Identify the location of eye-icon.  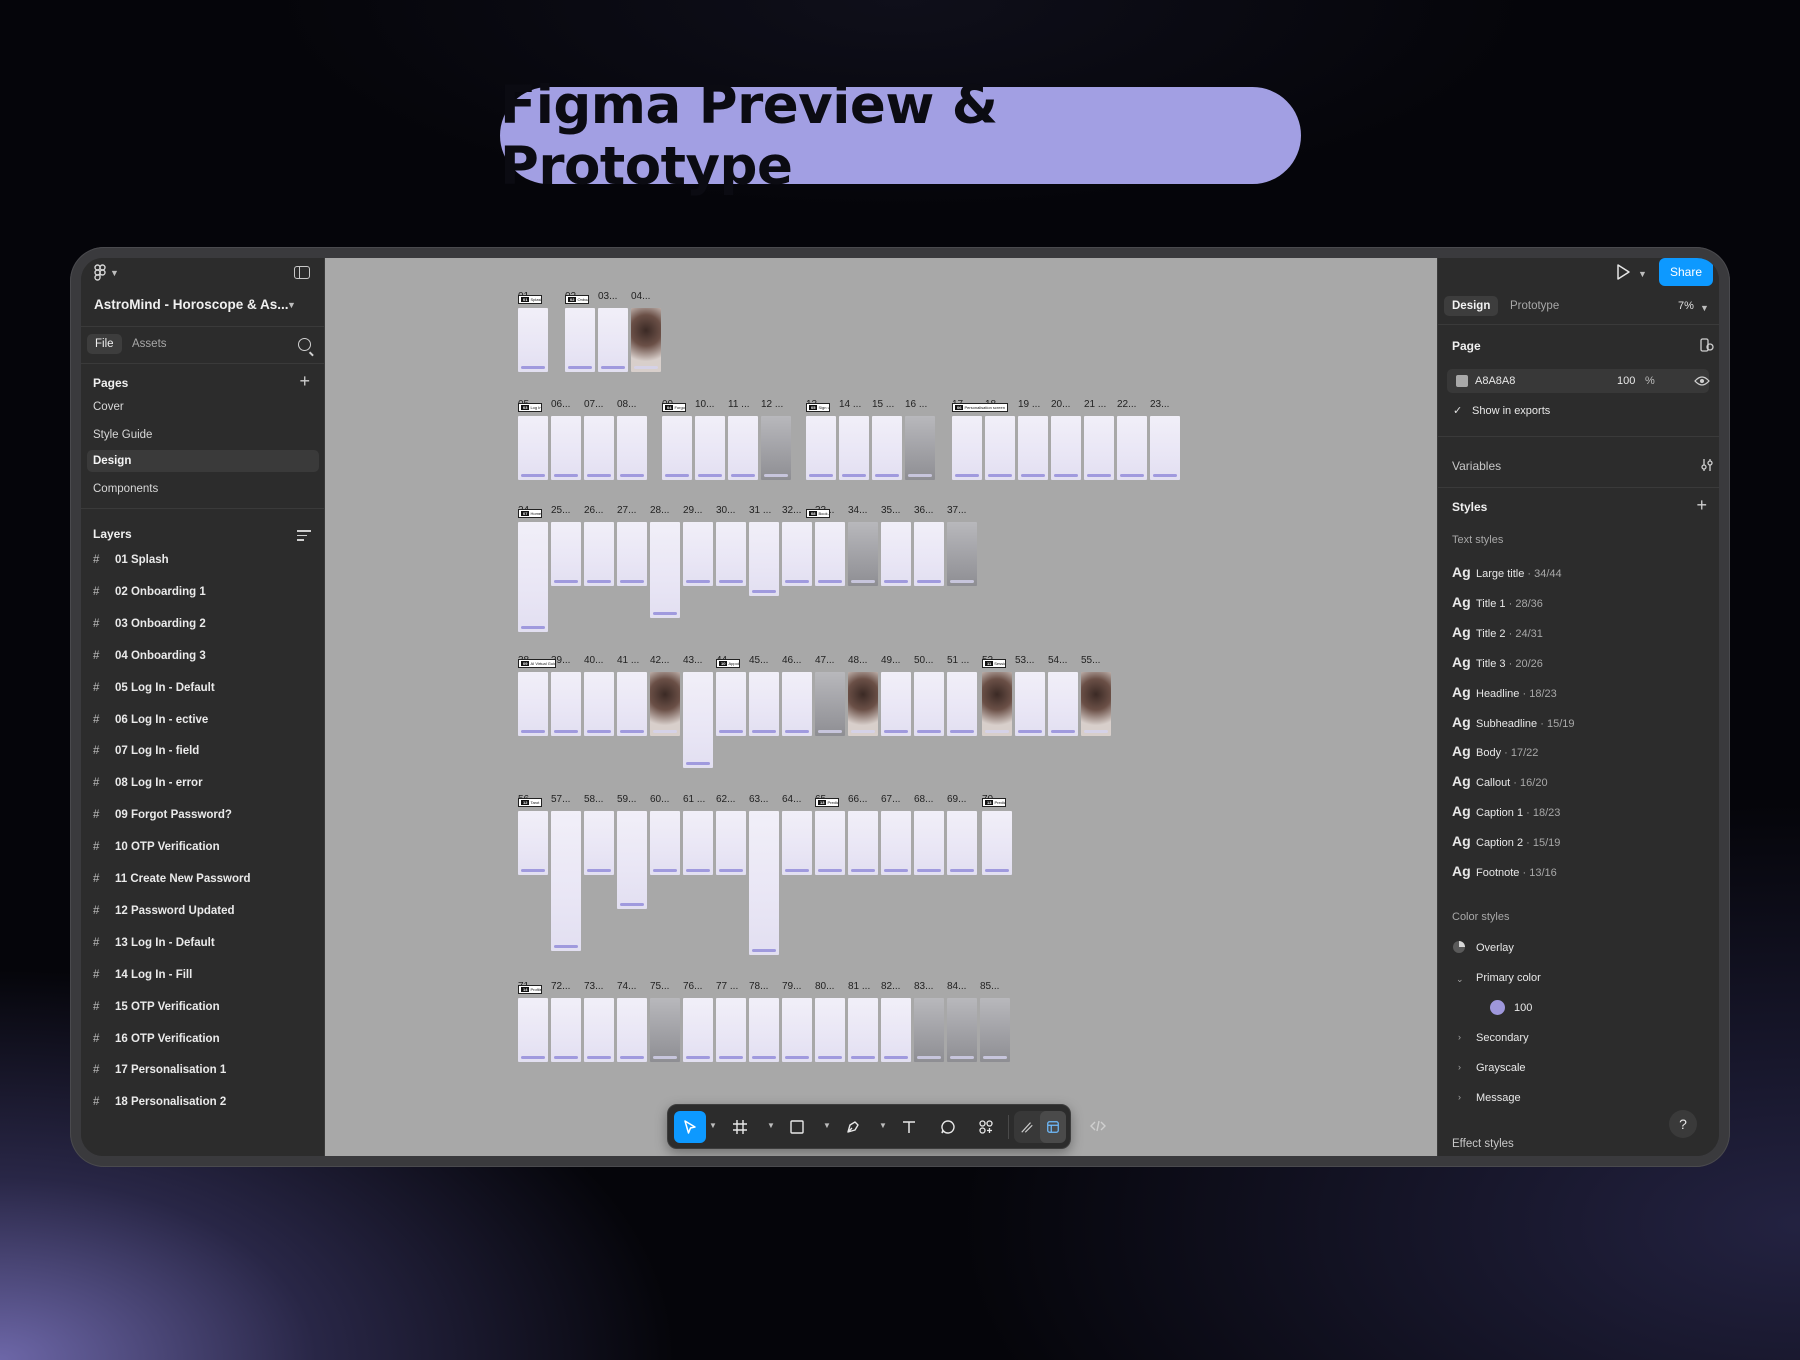
(1702, 381).